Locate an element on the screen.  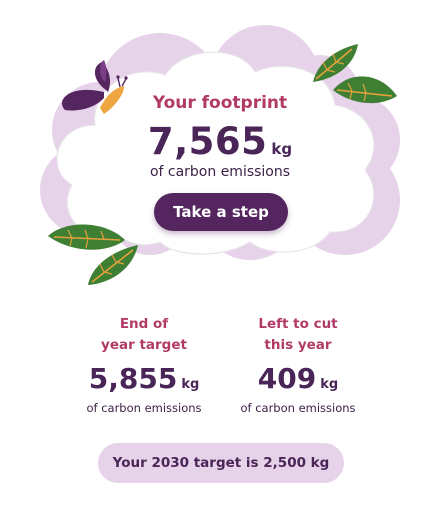
stat-value: 5,855 is located at coordinates (133, 378).